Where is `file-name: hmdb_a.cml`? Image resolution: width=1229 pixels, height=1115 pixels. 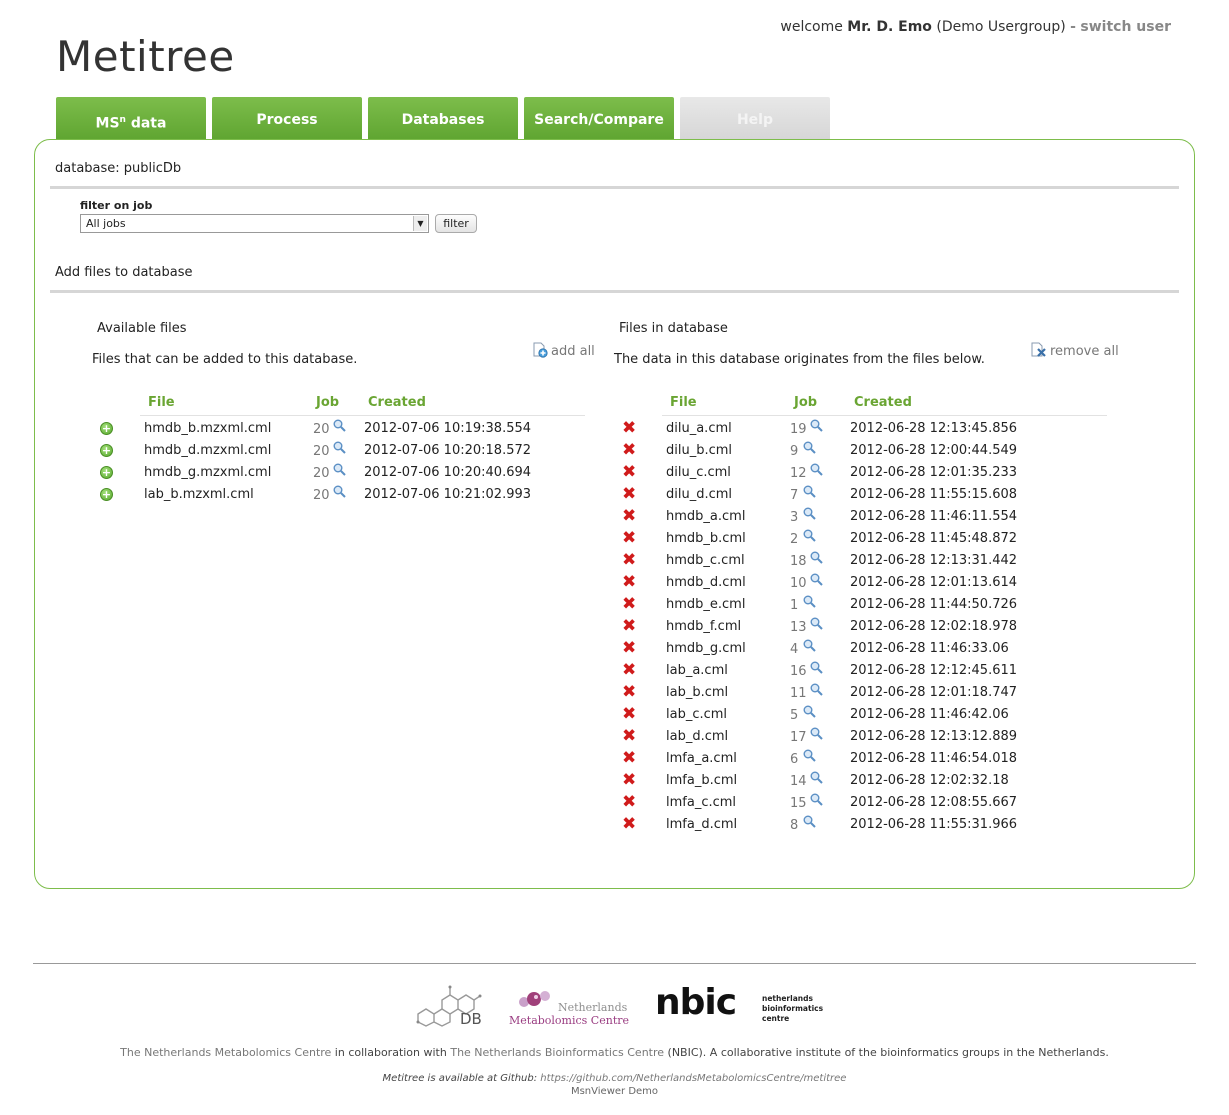
file-name: hmdb_a.cml is located at coordinates (706, 516).